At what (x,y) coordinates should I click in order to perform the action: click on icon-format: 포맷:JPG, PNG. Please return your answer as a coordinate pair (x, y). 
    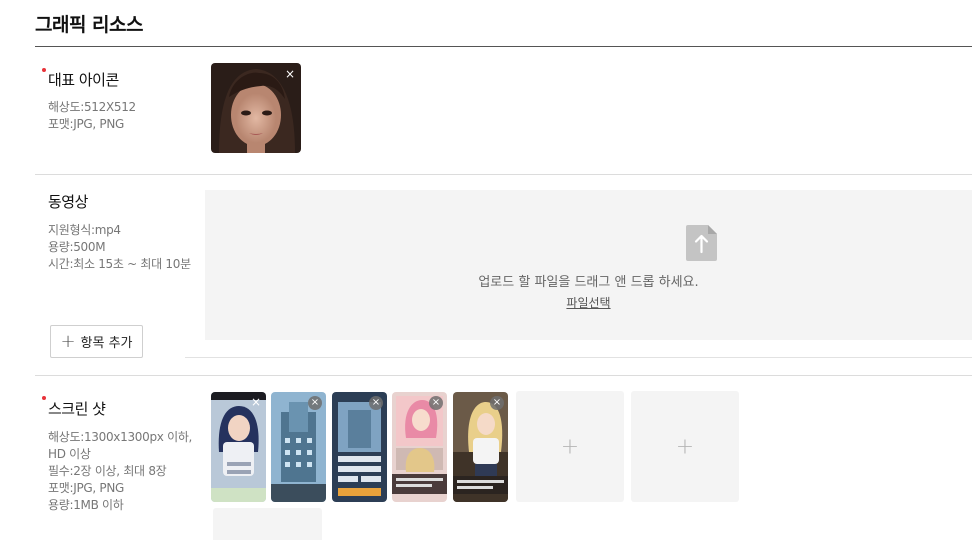
    Looking at the image, I should click on (86, 124).